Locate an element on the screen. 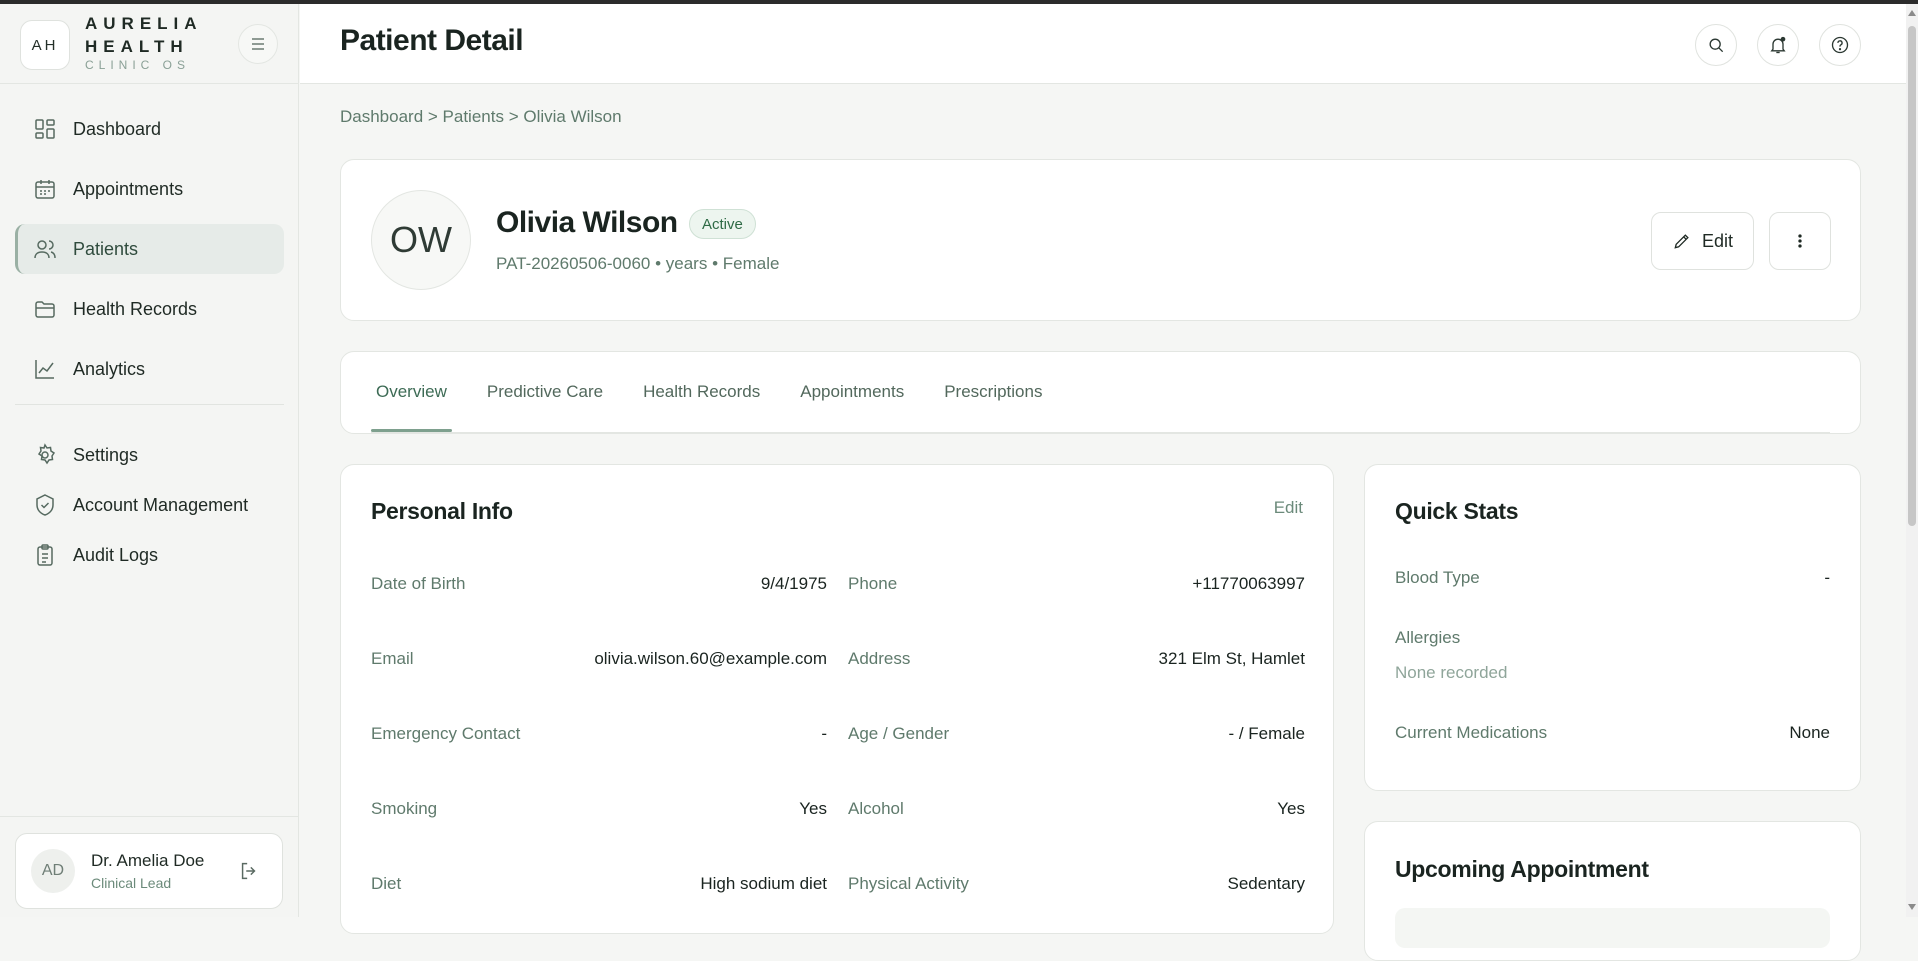 The width and height of the screenshot is (1918, 961). sidebar-item-appointments: Appointments is located at coordinates (149, 189).